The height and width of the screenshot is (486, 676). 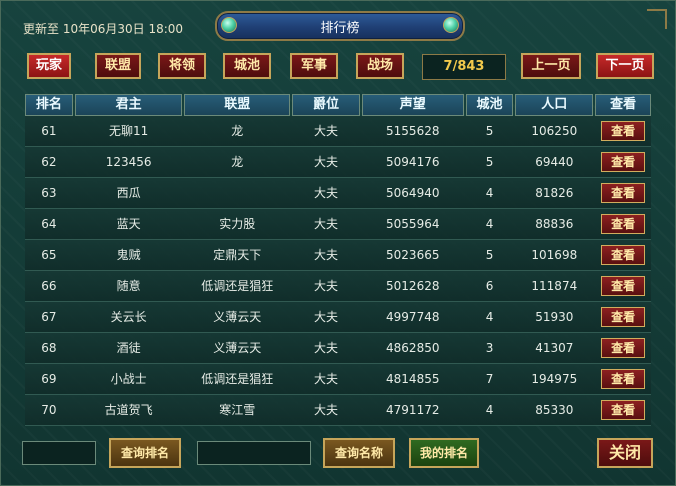 What do you see at coordinates (145, 453) in the screenshot?
I see `search-rank-button: 查询排名` at bounding box center [145, 453].